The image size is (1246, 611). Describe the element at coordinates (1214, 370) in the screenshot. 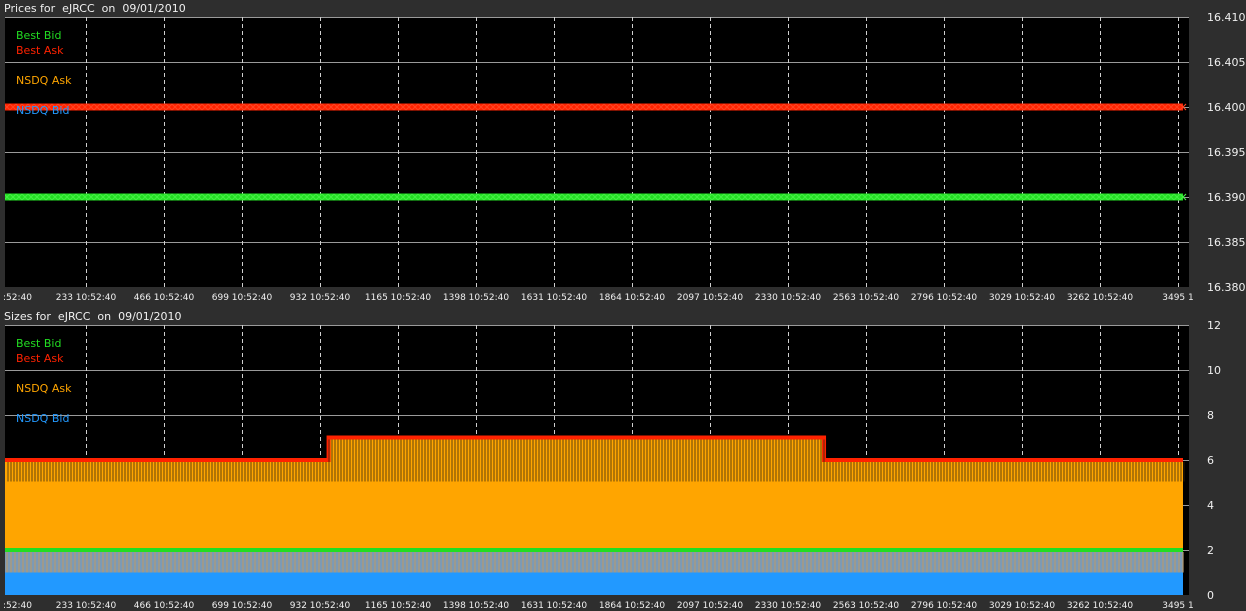

I see `y-tick-label: 10` at that location.